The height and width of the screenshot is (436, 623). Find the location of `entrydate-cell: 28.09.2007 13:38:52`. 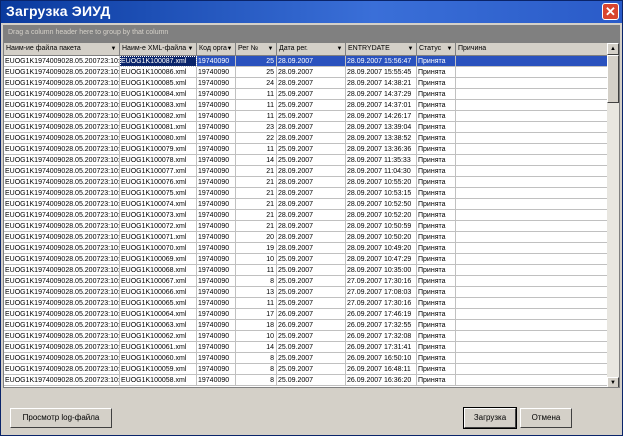

entrydate-cell: 28.09.2007 13:38:52 is located at coordinates (381, 138).